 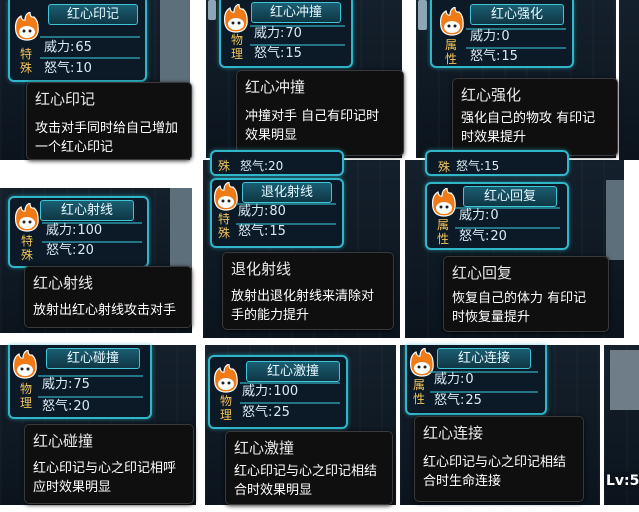 What do you see at coordinates (108, 297) in the screenshot?
I see `tooltip: 红心射线 放射出红心射线攻击对手` at bounding box center [108, 297].